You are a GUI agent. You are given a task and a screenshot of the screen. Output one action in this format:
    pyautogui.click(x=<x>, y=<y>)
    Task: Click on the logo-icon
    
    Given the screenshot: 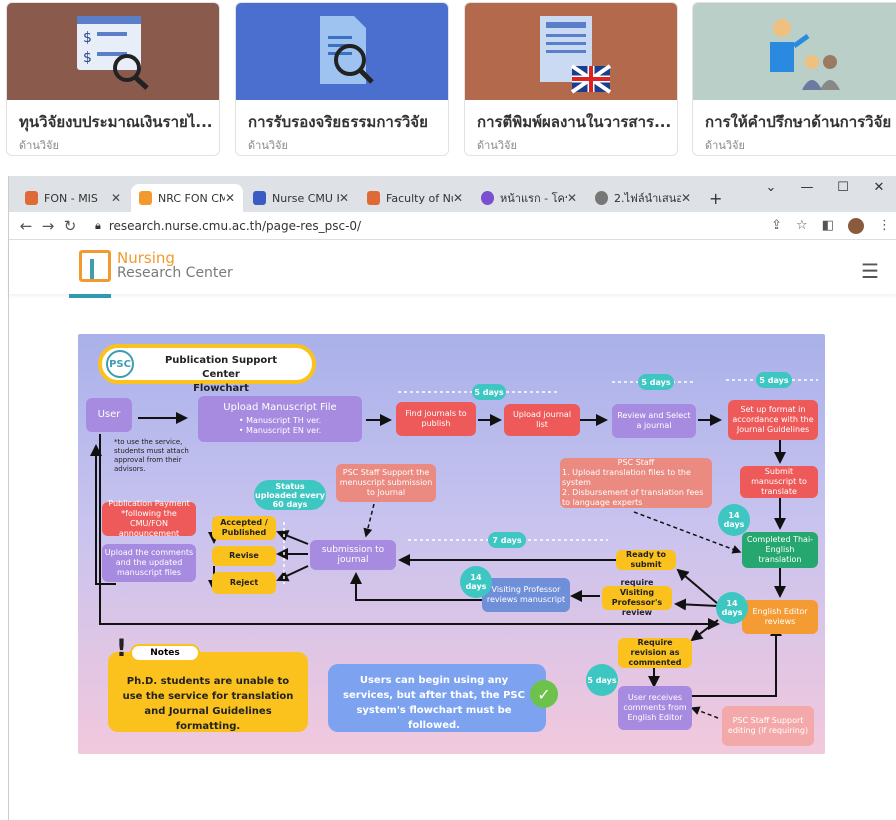 What is the action you would take?
    pyautogui.click(x=95, y=266)
    